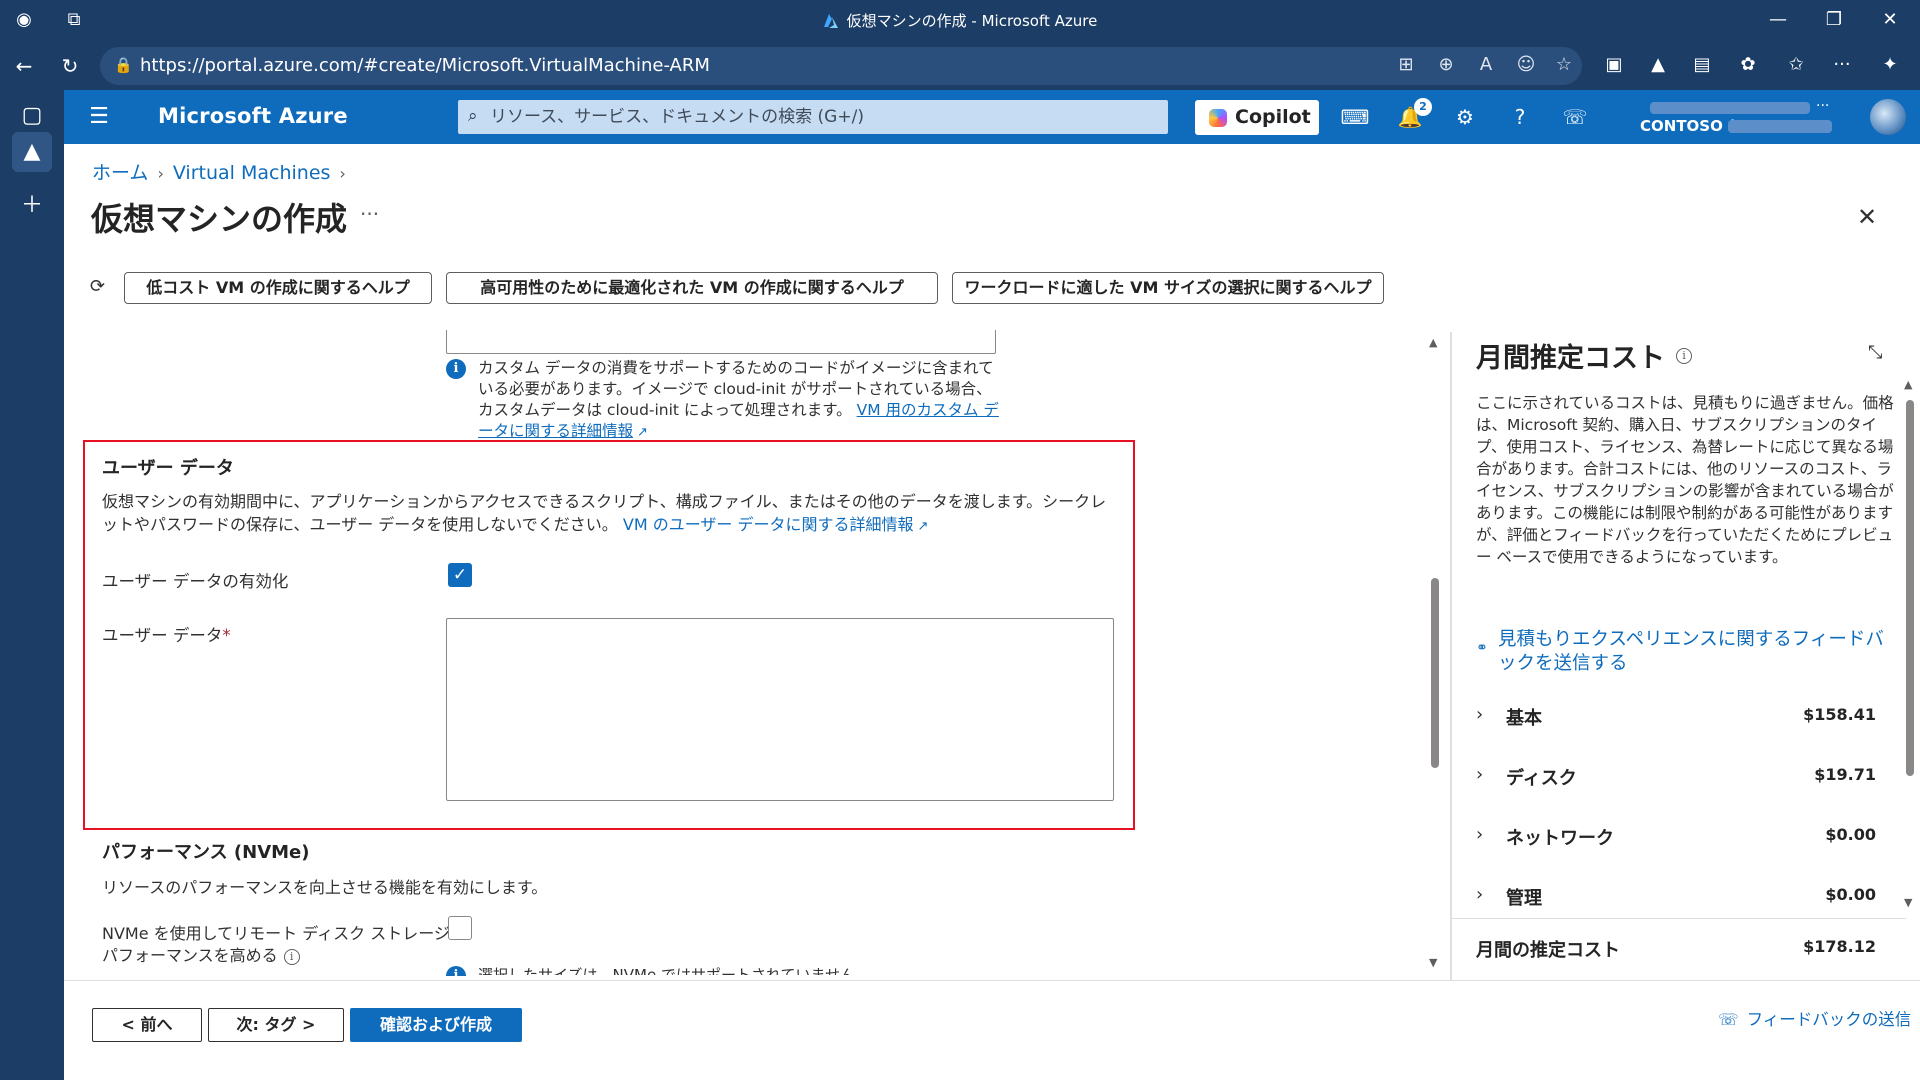 The width and height of the screenshot is (1920, 1080). I want to click on cost-scroll-down-icon: ▼, so click(1908, 902).